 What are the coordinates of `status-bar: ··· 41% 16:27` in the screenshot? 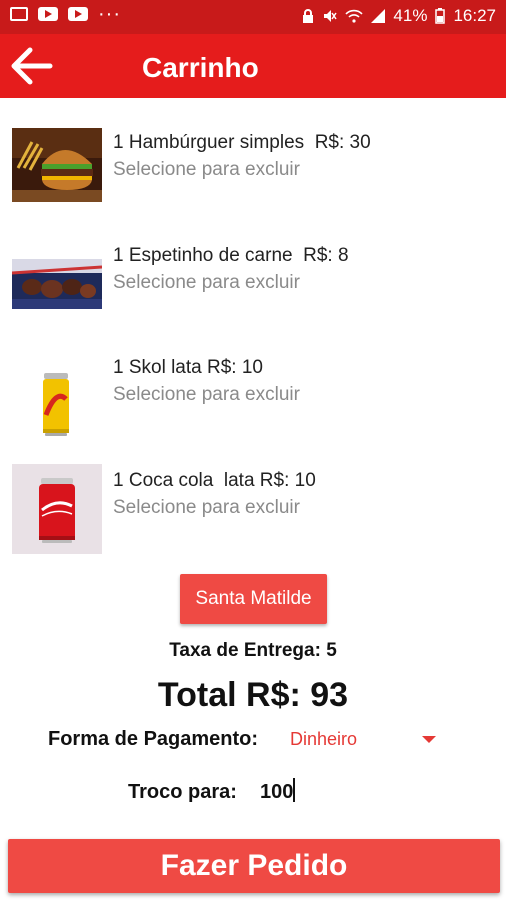 It's located at (253, 17).